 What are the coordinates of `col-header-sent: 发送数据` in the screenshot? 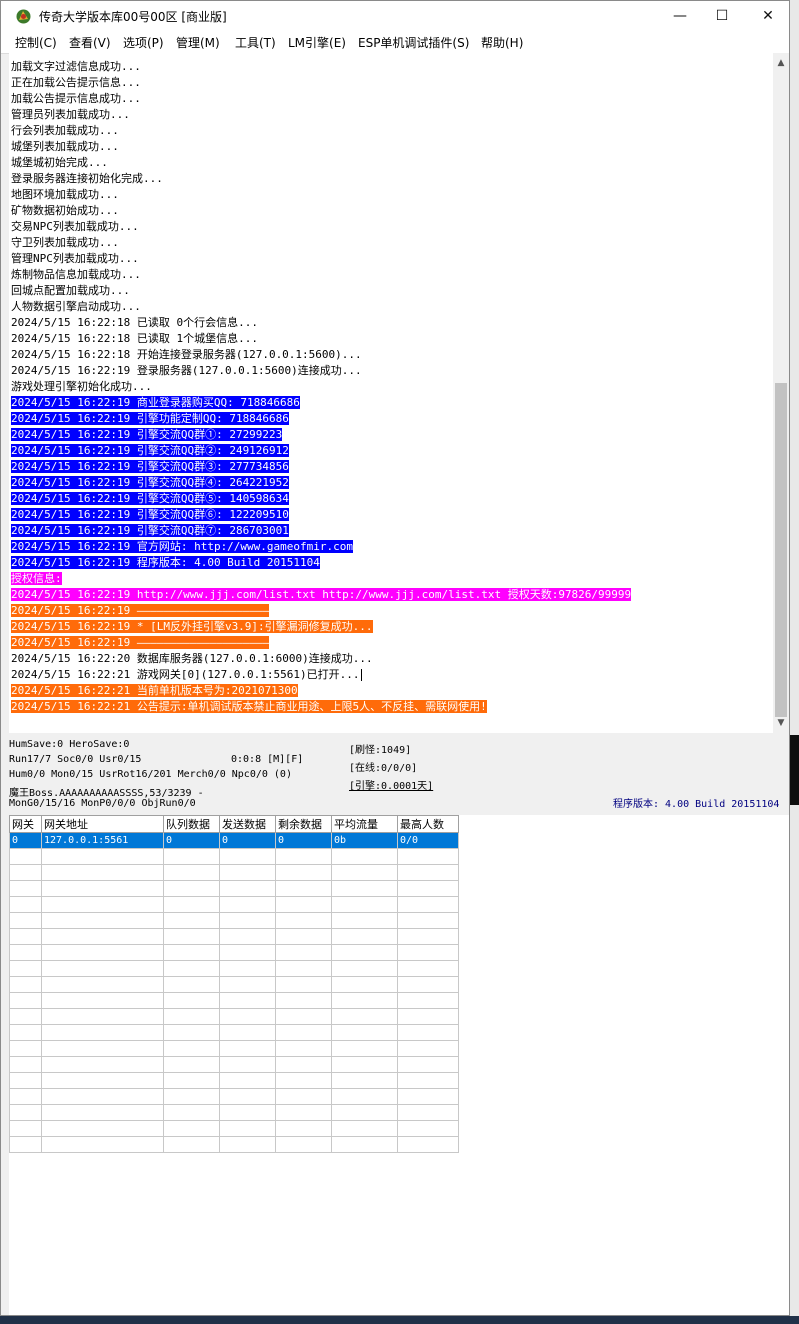 It's located at (247, 824).